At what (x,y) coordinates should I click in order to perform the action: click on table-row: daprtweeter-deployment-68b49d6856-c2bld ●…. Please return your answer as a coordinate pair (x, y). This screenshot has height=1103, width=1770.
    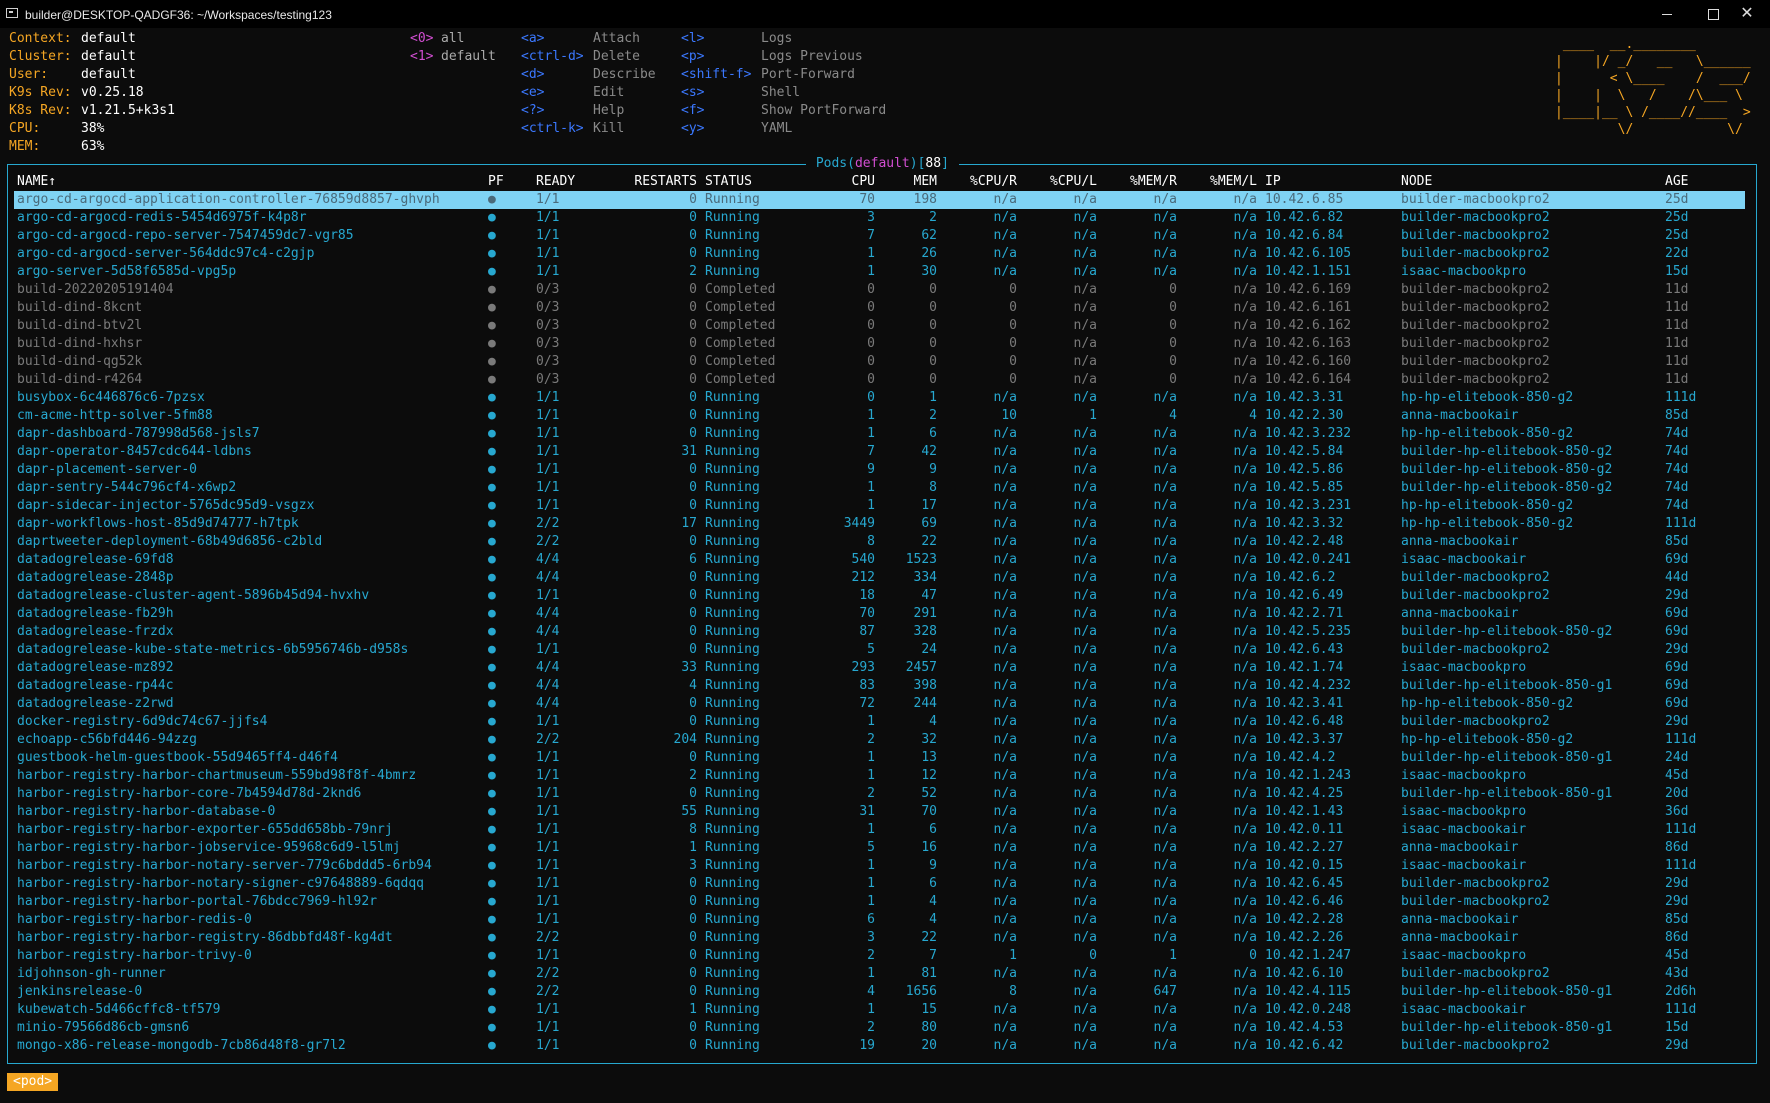
    Looking at the image, I should click on (879, 542).